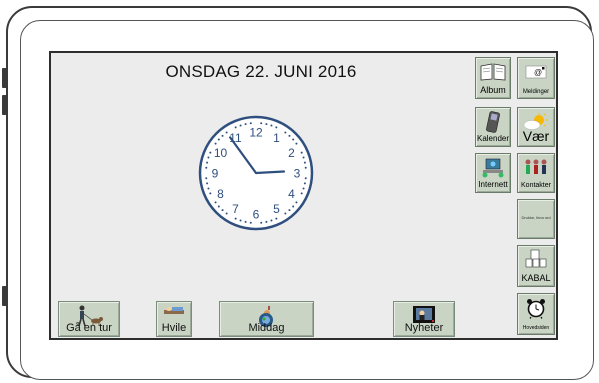 This screenshot has width=599, height=383. I want to click on date-title: ONSDAG 22. JUNI 2016, so click(261, 71).